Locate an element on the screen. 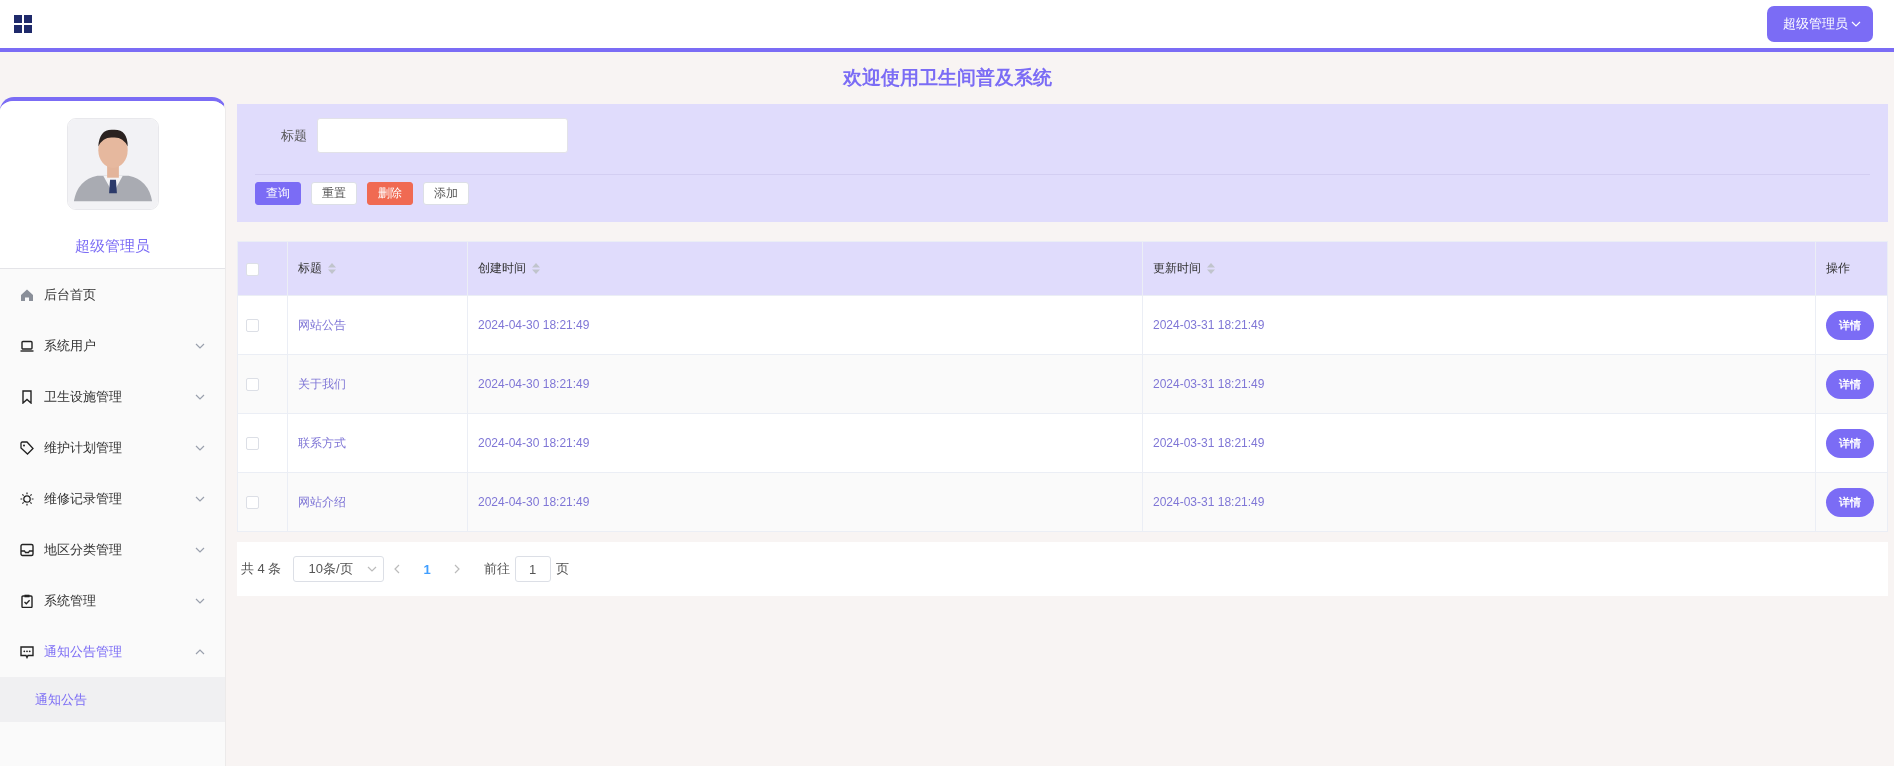 This screenshot has height=766, width=1894. home-icon is located at coordinates (27, 294).